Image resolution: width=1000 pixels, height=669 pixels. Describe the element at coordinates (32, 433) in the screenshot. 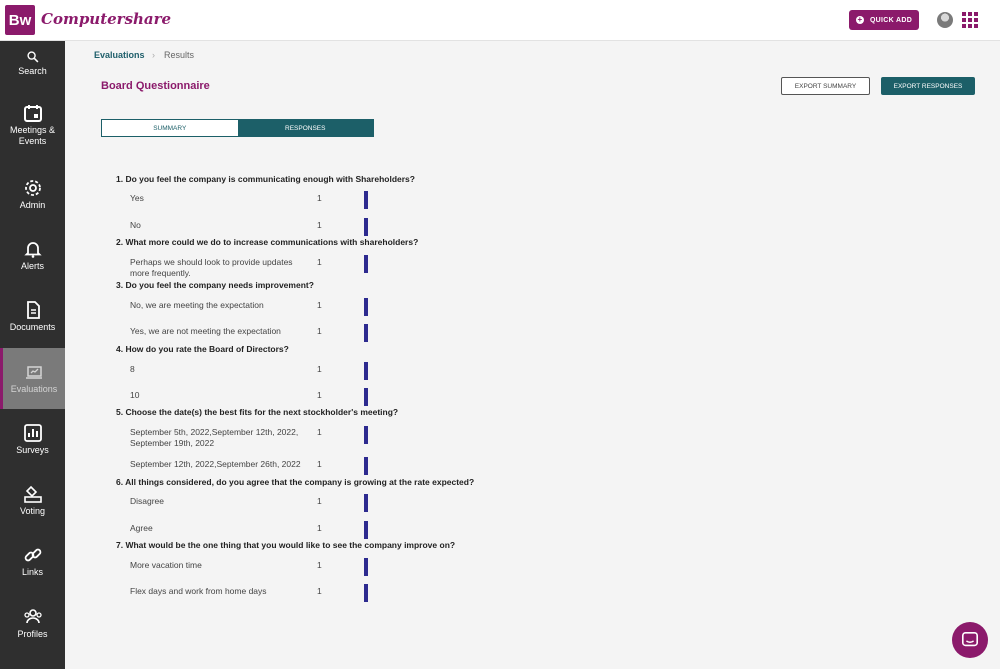

I see `chart-icon` at that location.